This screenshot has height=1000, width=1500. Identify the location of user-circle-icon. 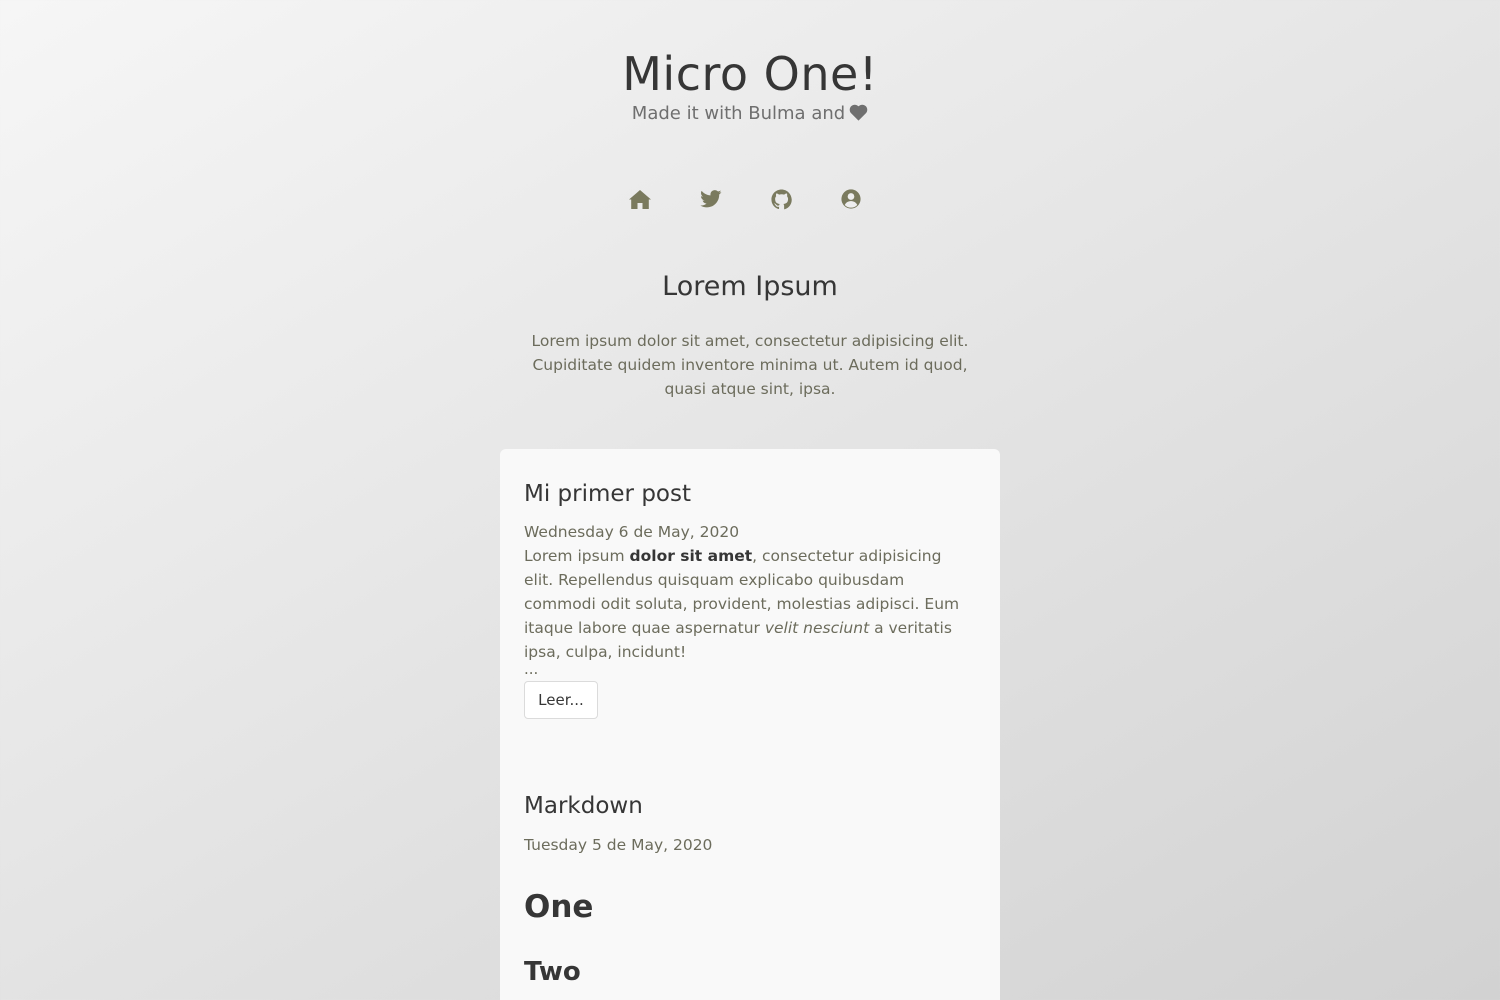
(851, 199).